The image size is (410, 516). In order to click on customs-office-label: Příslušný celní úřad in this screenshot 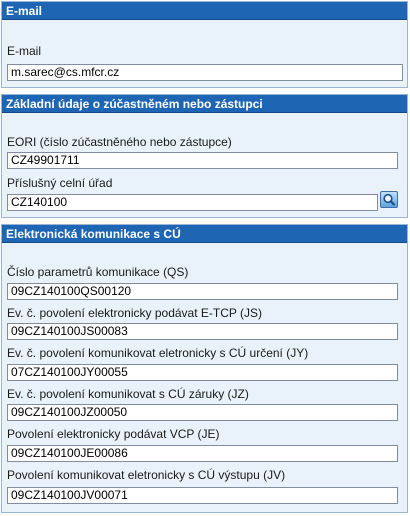, I will do `click(60, 183)`.